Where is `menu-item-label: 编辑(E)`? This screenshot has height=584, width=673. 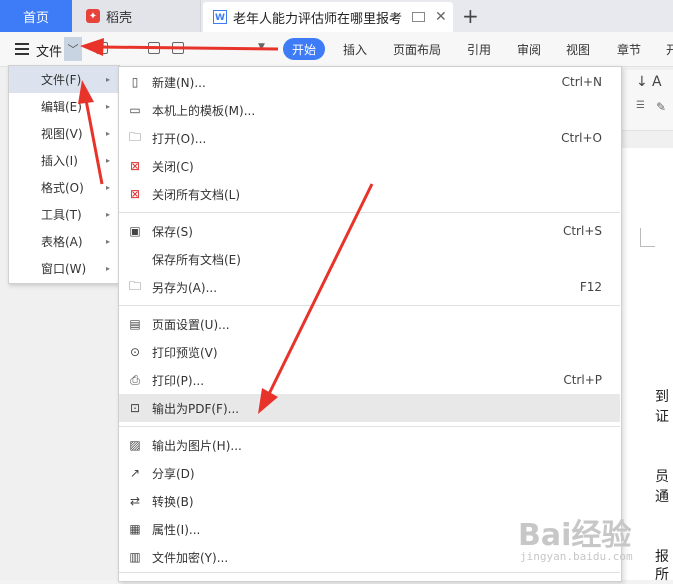
menu-item-label: 编辑(E) is located at coordinates (61, 107).